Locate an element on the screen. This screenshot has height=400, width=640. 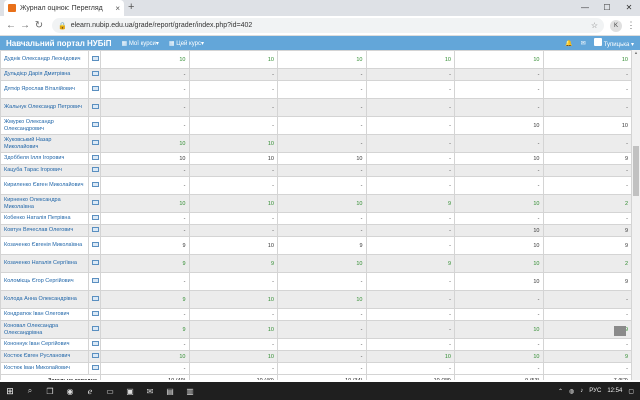
messages-icon: ✉ is located at coordinates (583, 43).